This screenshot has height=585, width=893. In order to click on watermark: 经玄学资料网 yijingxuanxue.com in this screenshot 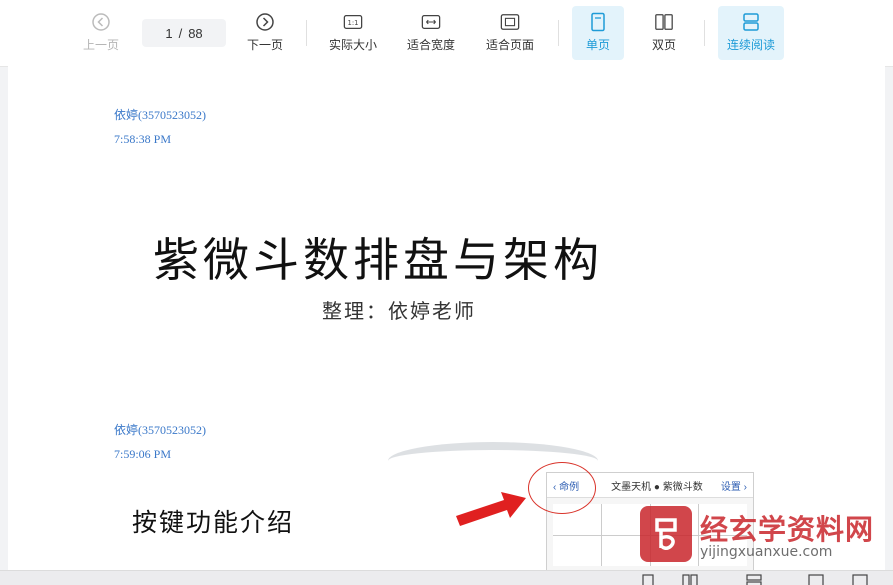, I will do `click(760, 538)`.